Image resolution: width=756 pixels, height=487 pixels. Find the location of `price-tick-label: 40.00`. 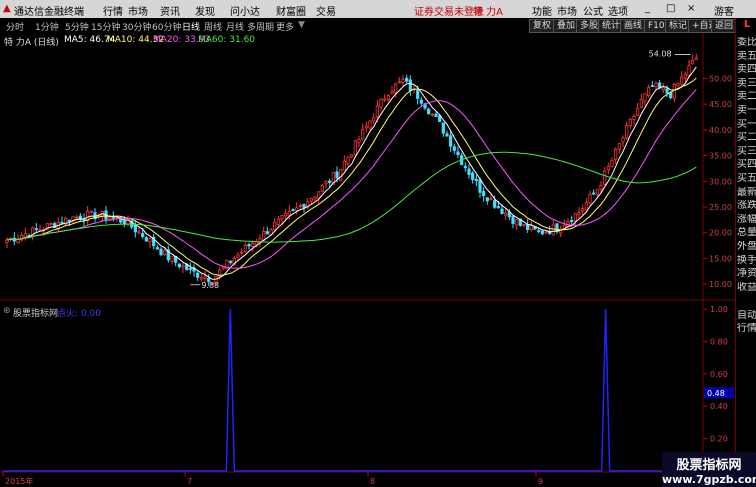

price-tick-label: 40.00 is located at coordinates (720, 130).